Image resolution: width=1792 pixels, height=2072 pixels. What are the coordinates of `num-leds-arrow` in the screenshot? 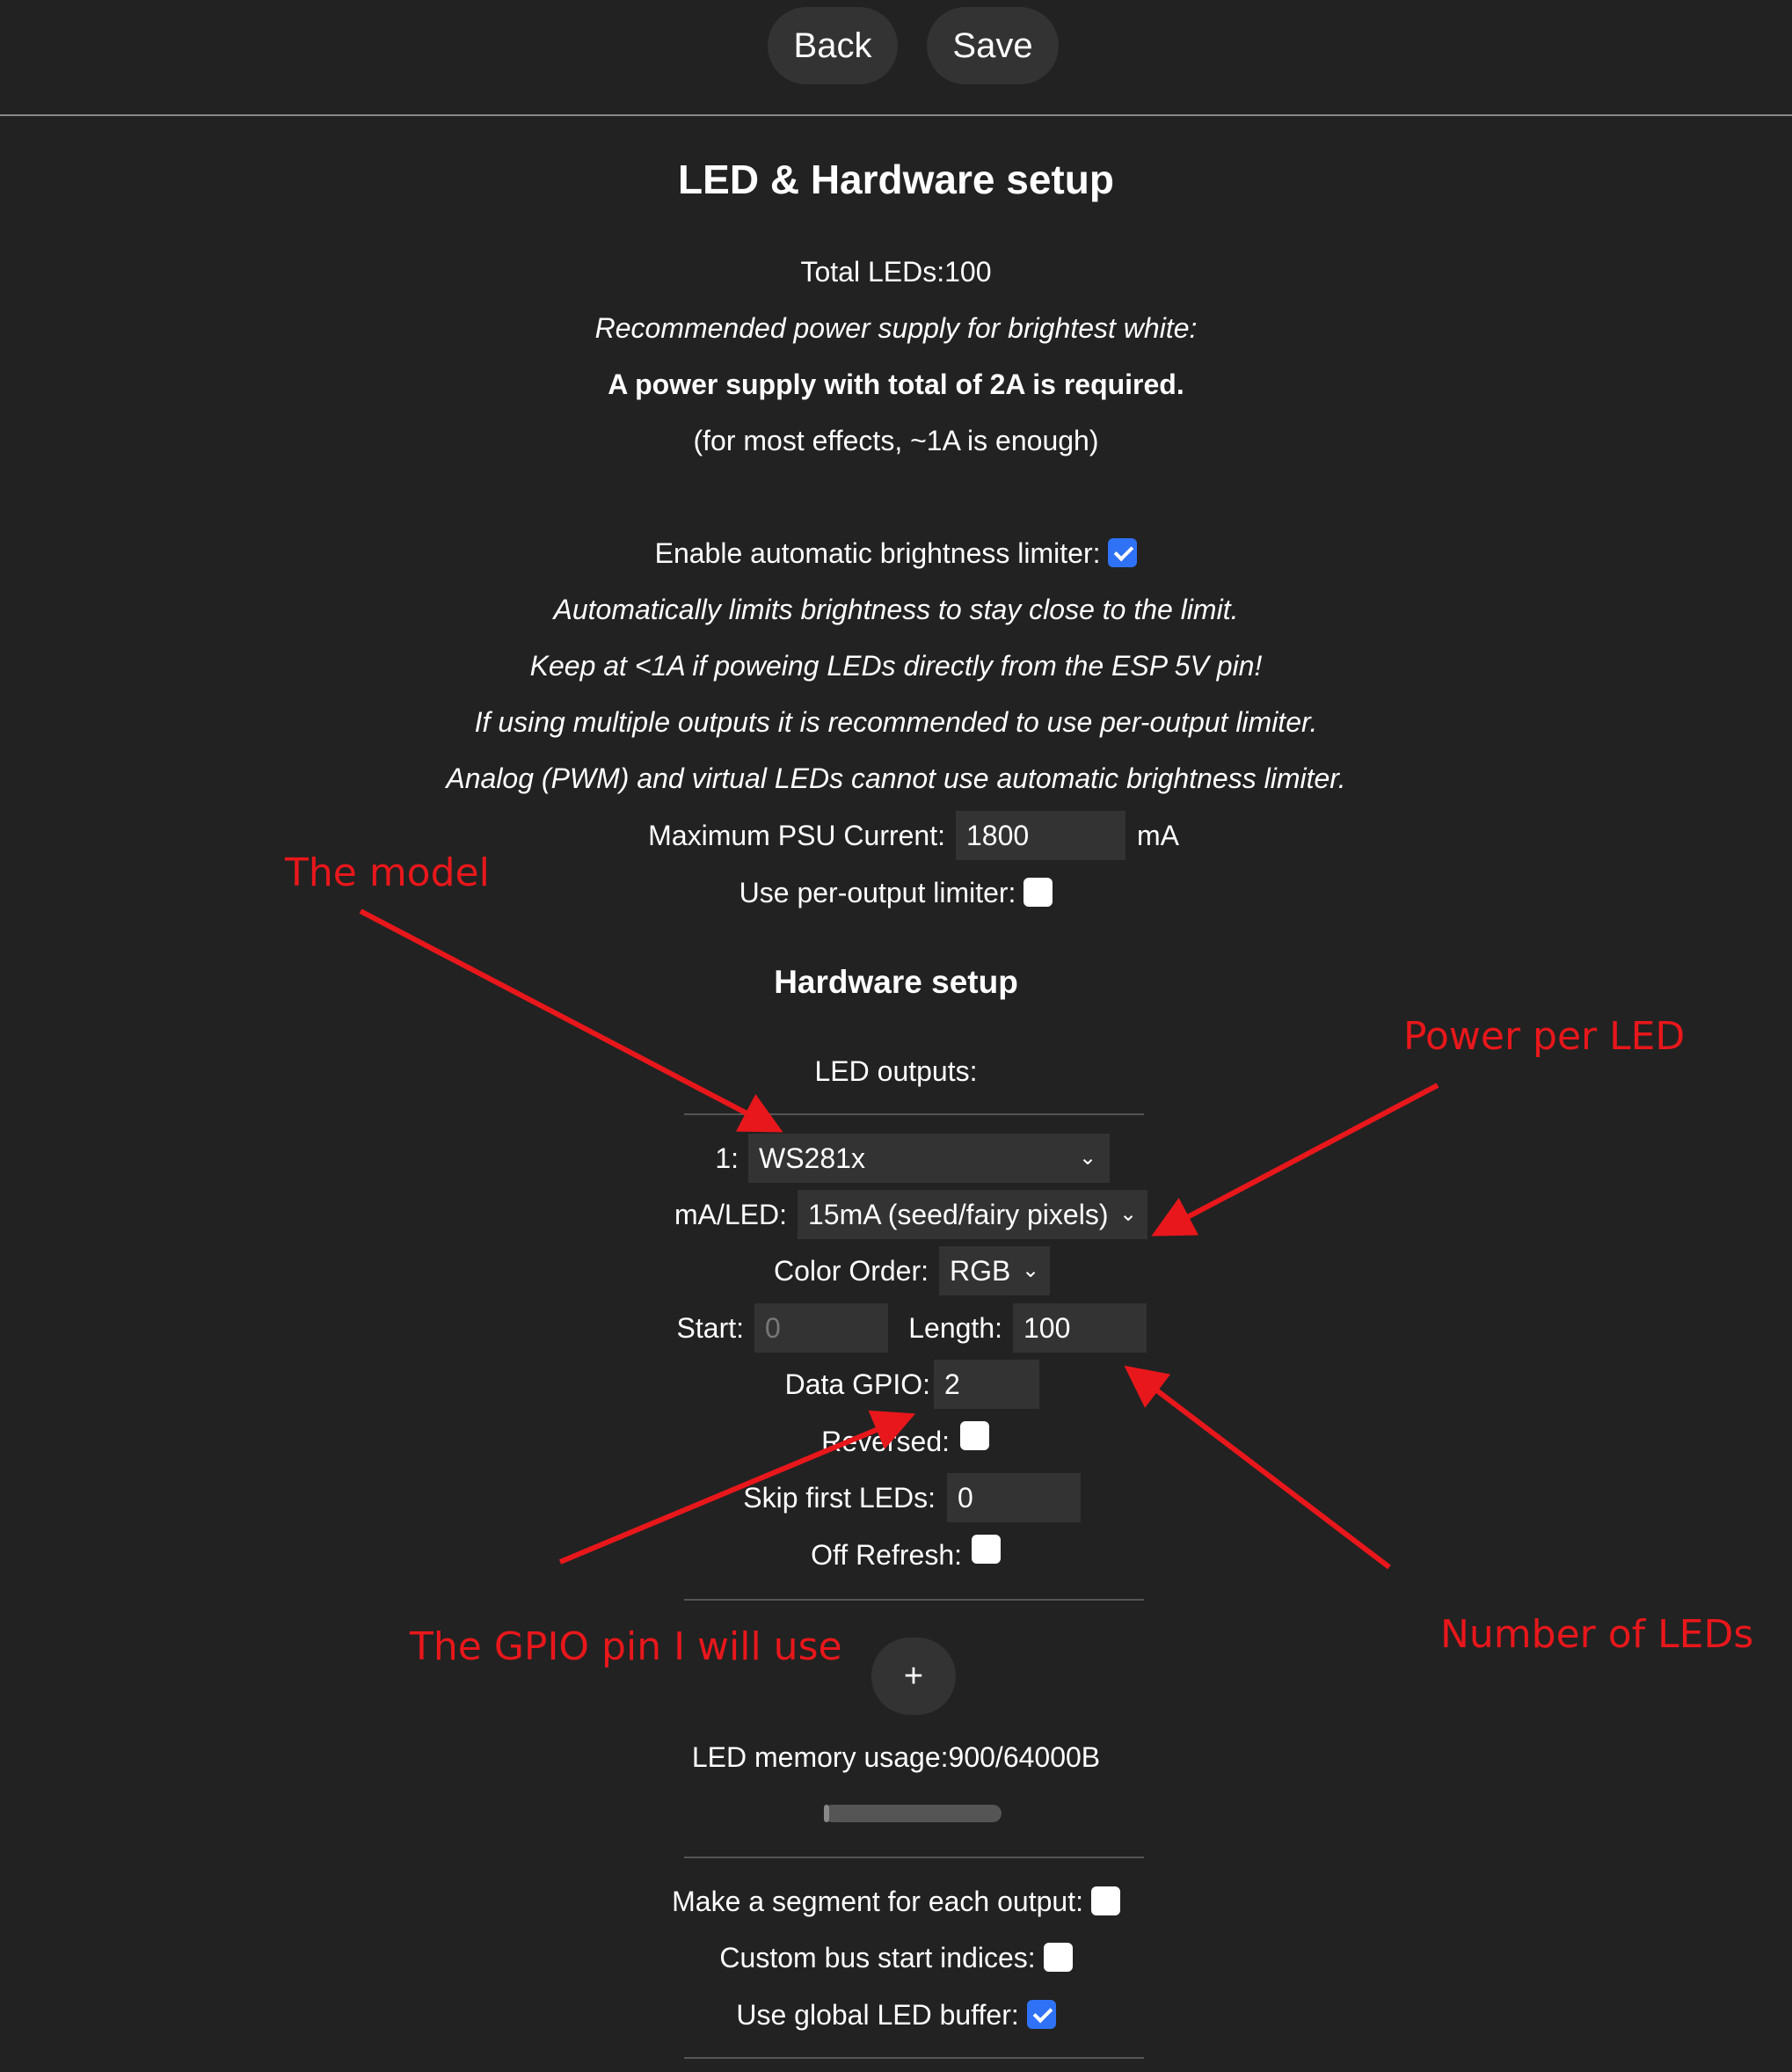 It's located at (1257, 1467).